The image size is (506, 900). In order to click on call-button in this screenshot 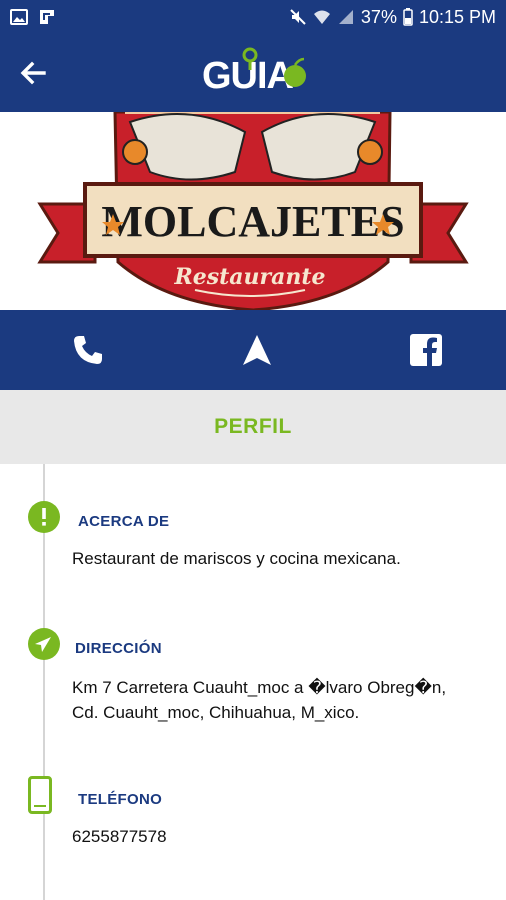, I will do `click(88, 350)`.